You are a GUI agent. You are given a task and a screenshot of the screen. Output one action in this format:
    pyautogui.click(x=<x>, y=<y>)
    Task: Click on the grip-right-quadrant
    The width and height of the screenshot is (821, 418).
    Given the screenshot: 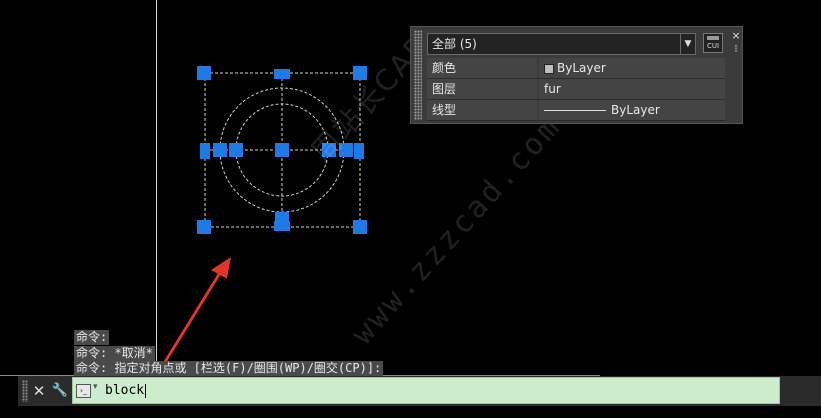 What is the action you would take?
    pyautogui.click(x=359, y=151)
    